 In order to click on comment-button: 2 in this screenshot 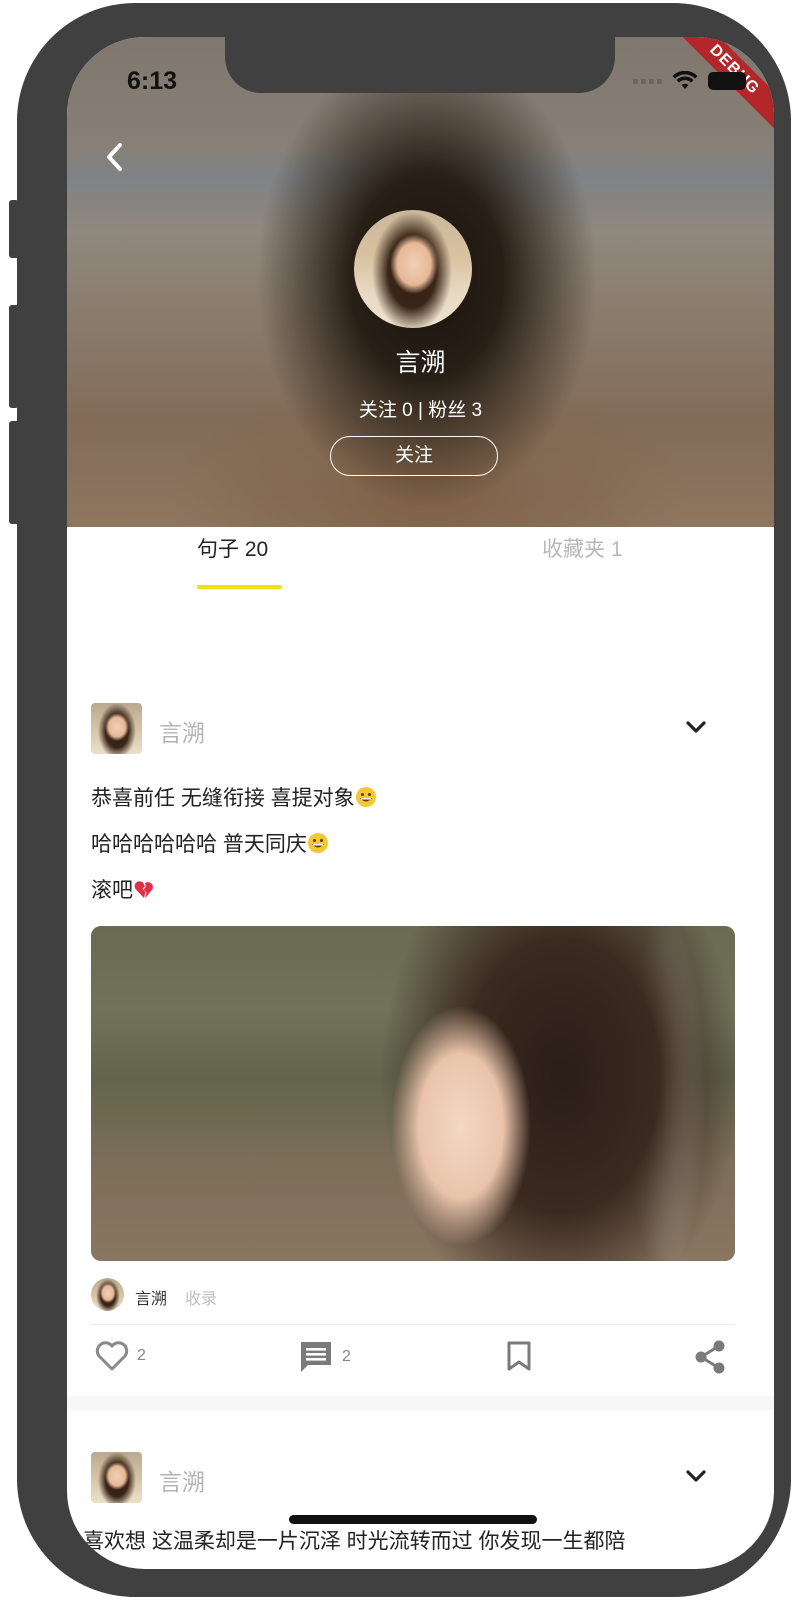, I will do `click(324, 1357)`.